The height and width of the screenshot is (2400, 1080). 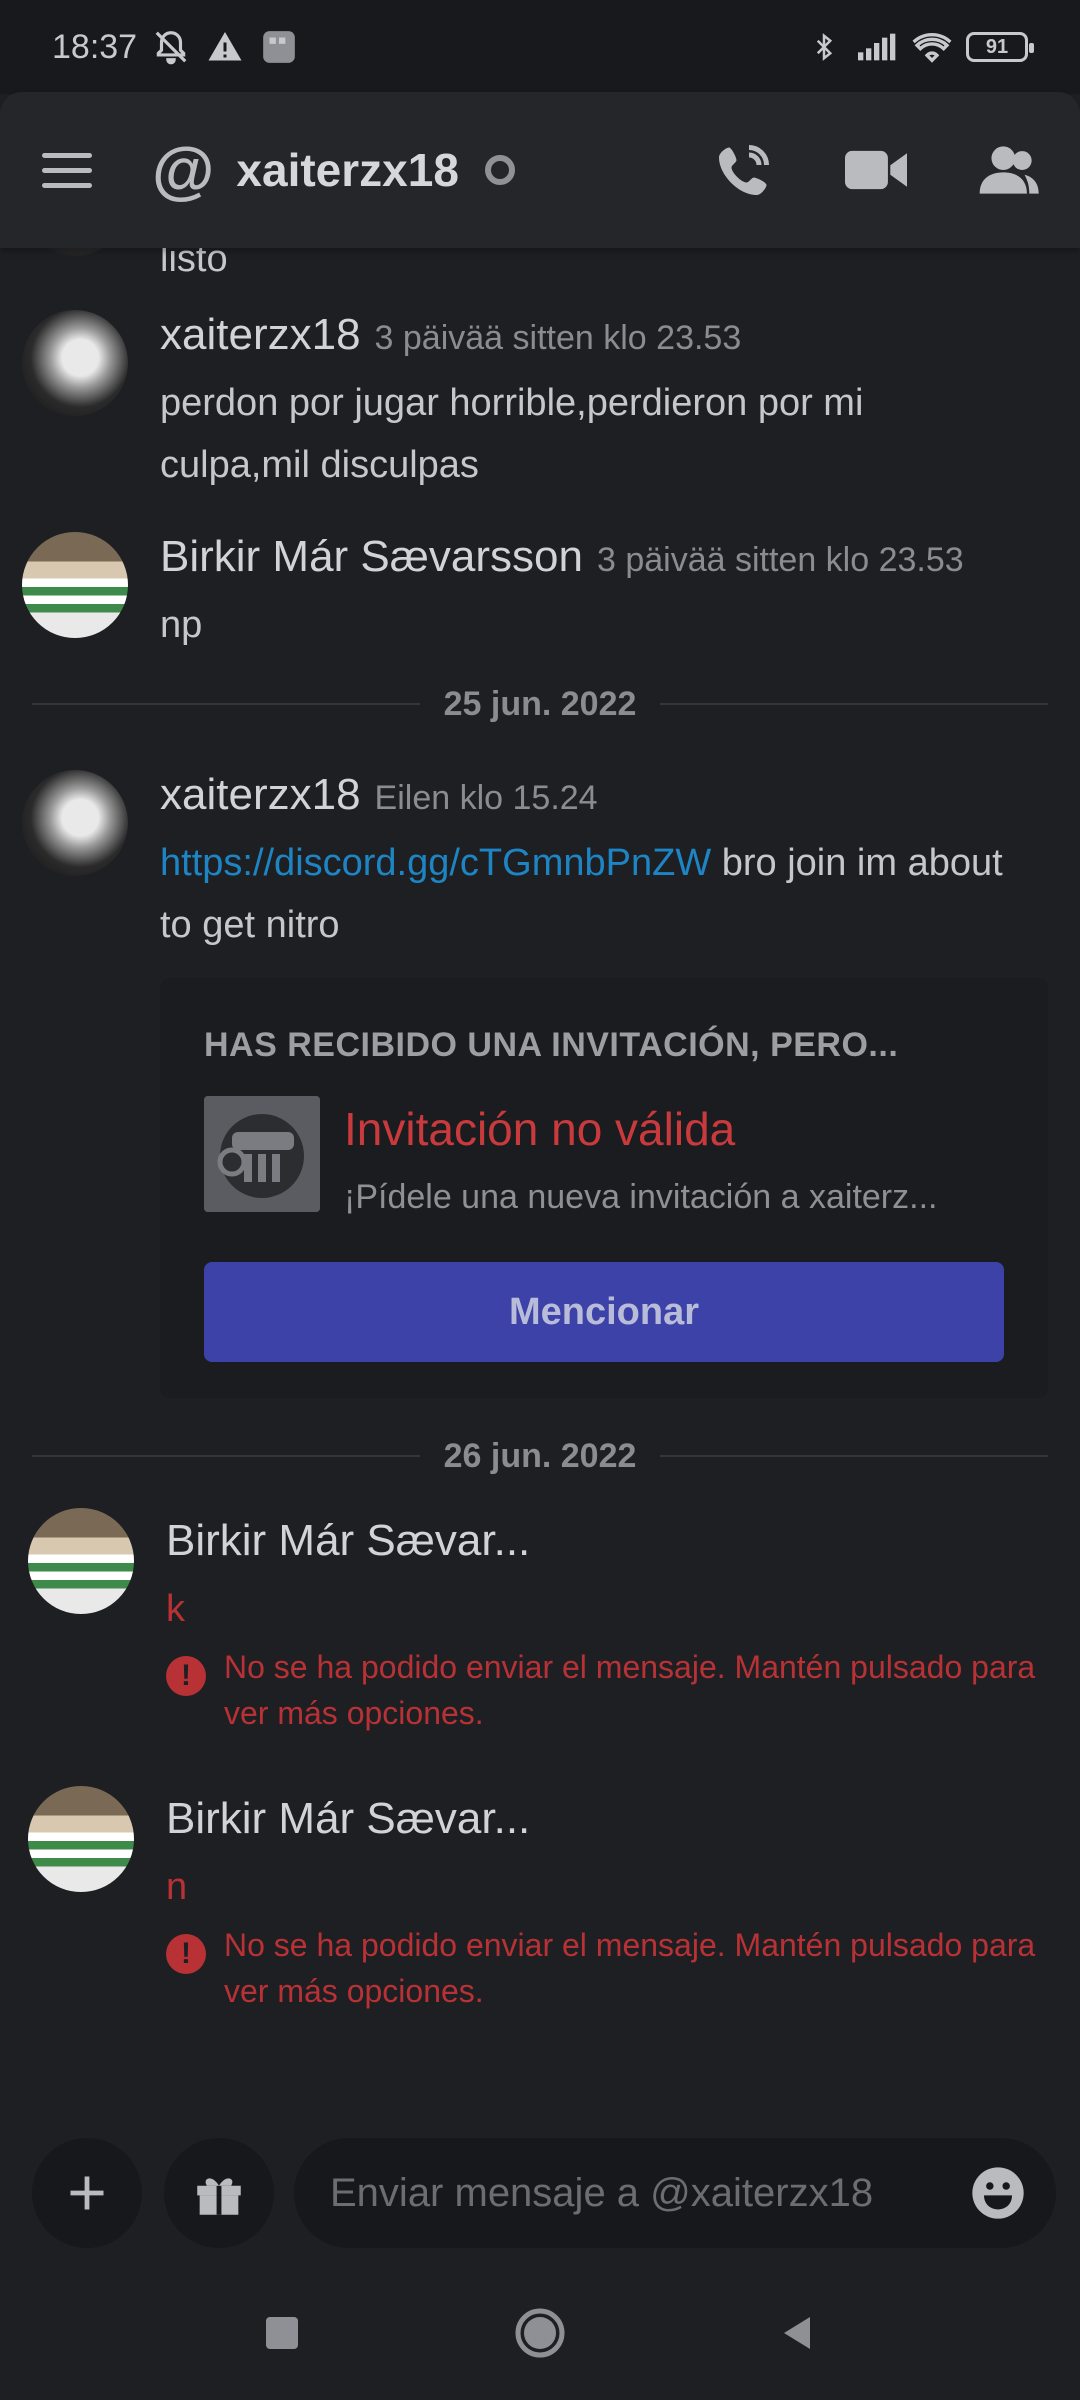 I want to click on gift-icon, so click(x=219, y=2193).